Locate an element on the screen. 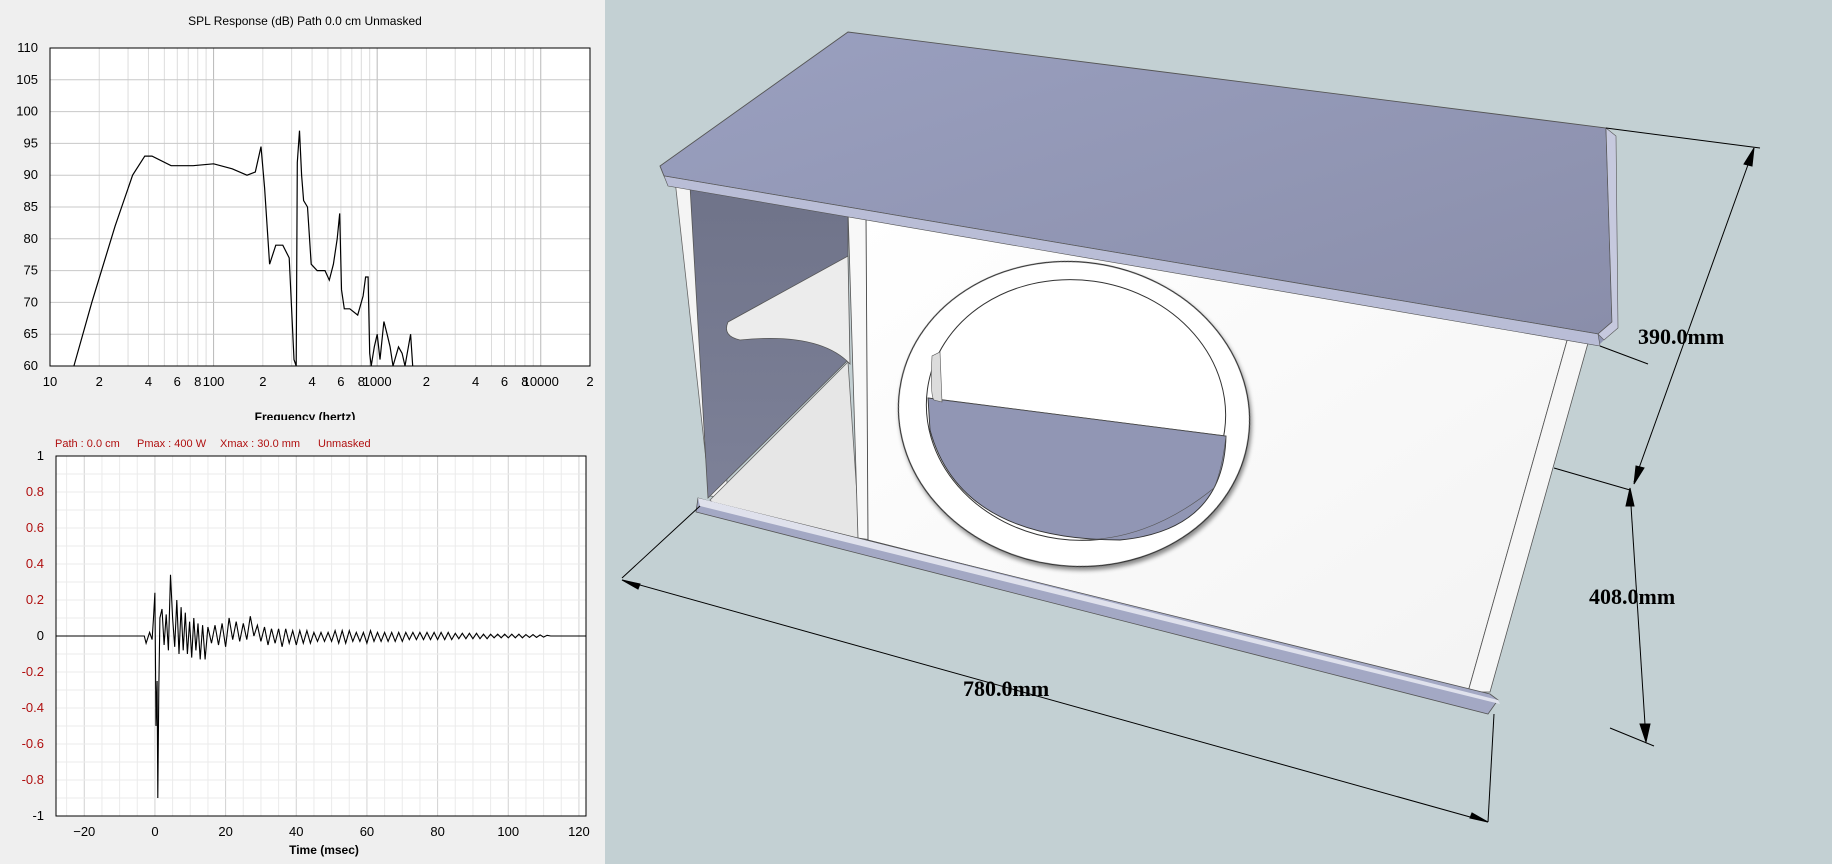 The width and height of the screenshot is (1832, 864). impulse-x-tick-label: 100 is located at coordinates (508, 831).